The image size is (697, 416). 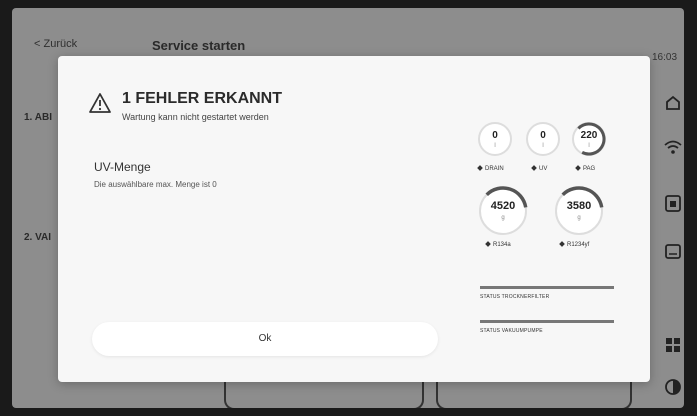 I want to click on error-title: 1 FEHLER ERKANNT, so click(x=202, y=98).